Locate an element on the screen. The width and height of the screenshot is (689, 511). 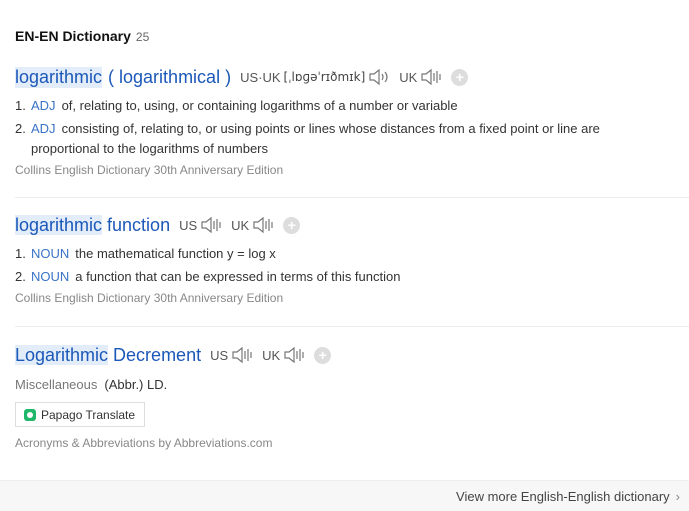
headword-link: Logarithmic Decrement is located at coordinates (108, 355).